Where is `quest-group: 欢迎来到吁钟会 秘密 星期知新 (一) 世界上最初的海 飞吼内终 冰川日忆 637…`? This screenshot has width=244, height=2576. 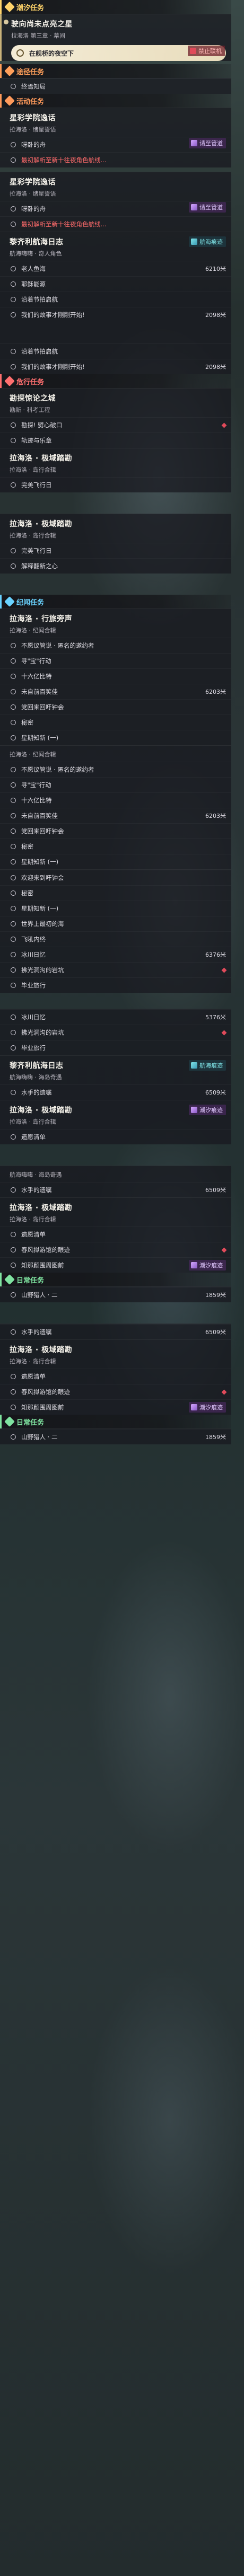
quest-group: 欢迎来到吁钟会 秘密 星期知新 (一) 世界上最初的海 飞吼内终 冰川日忆 637… is located at coordinates (116, 931).